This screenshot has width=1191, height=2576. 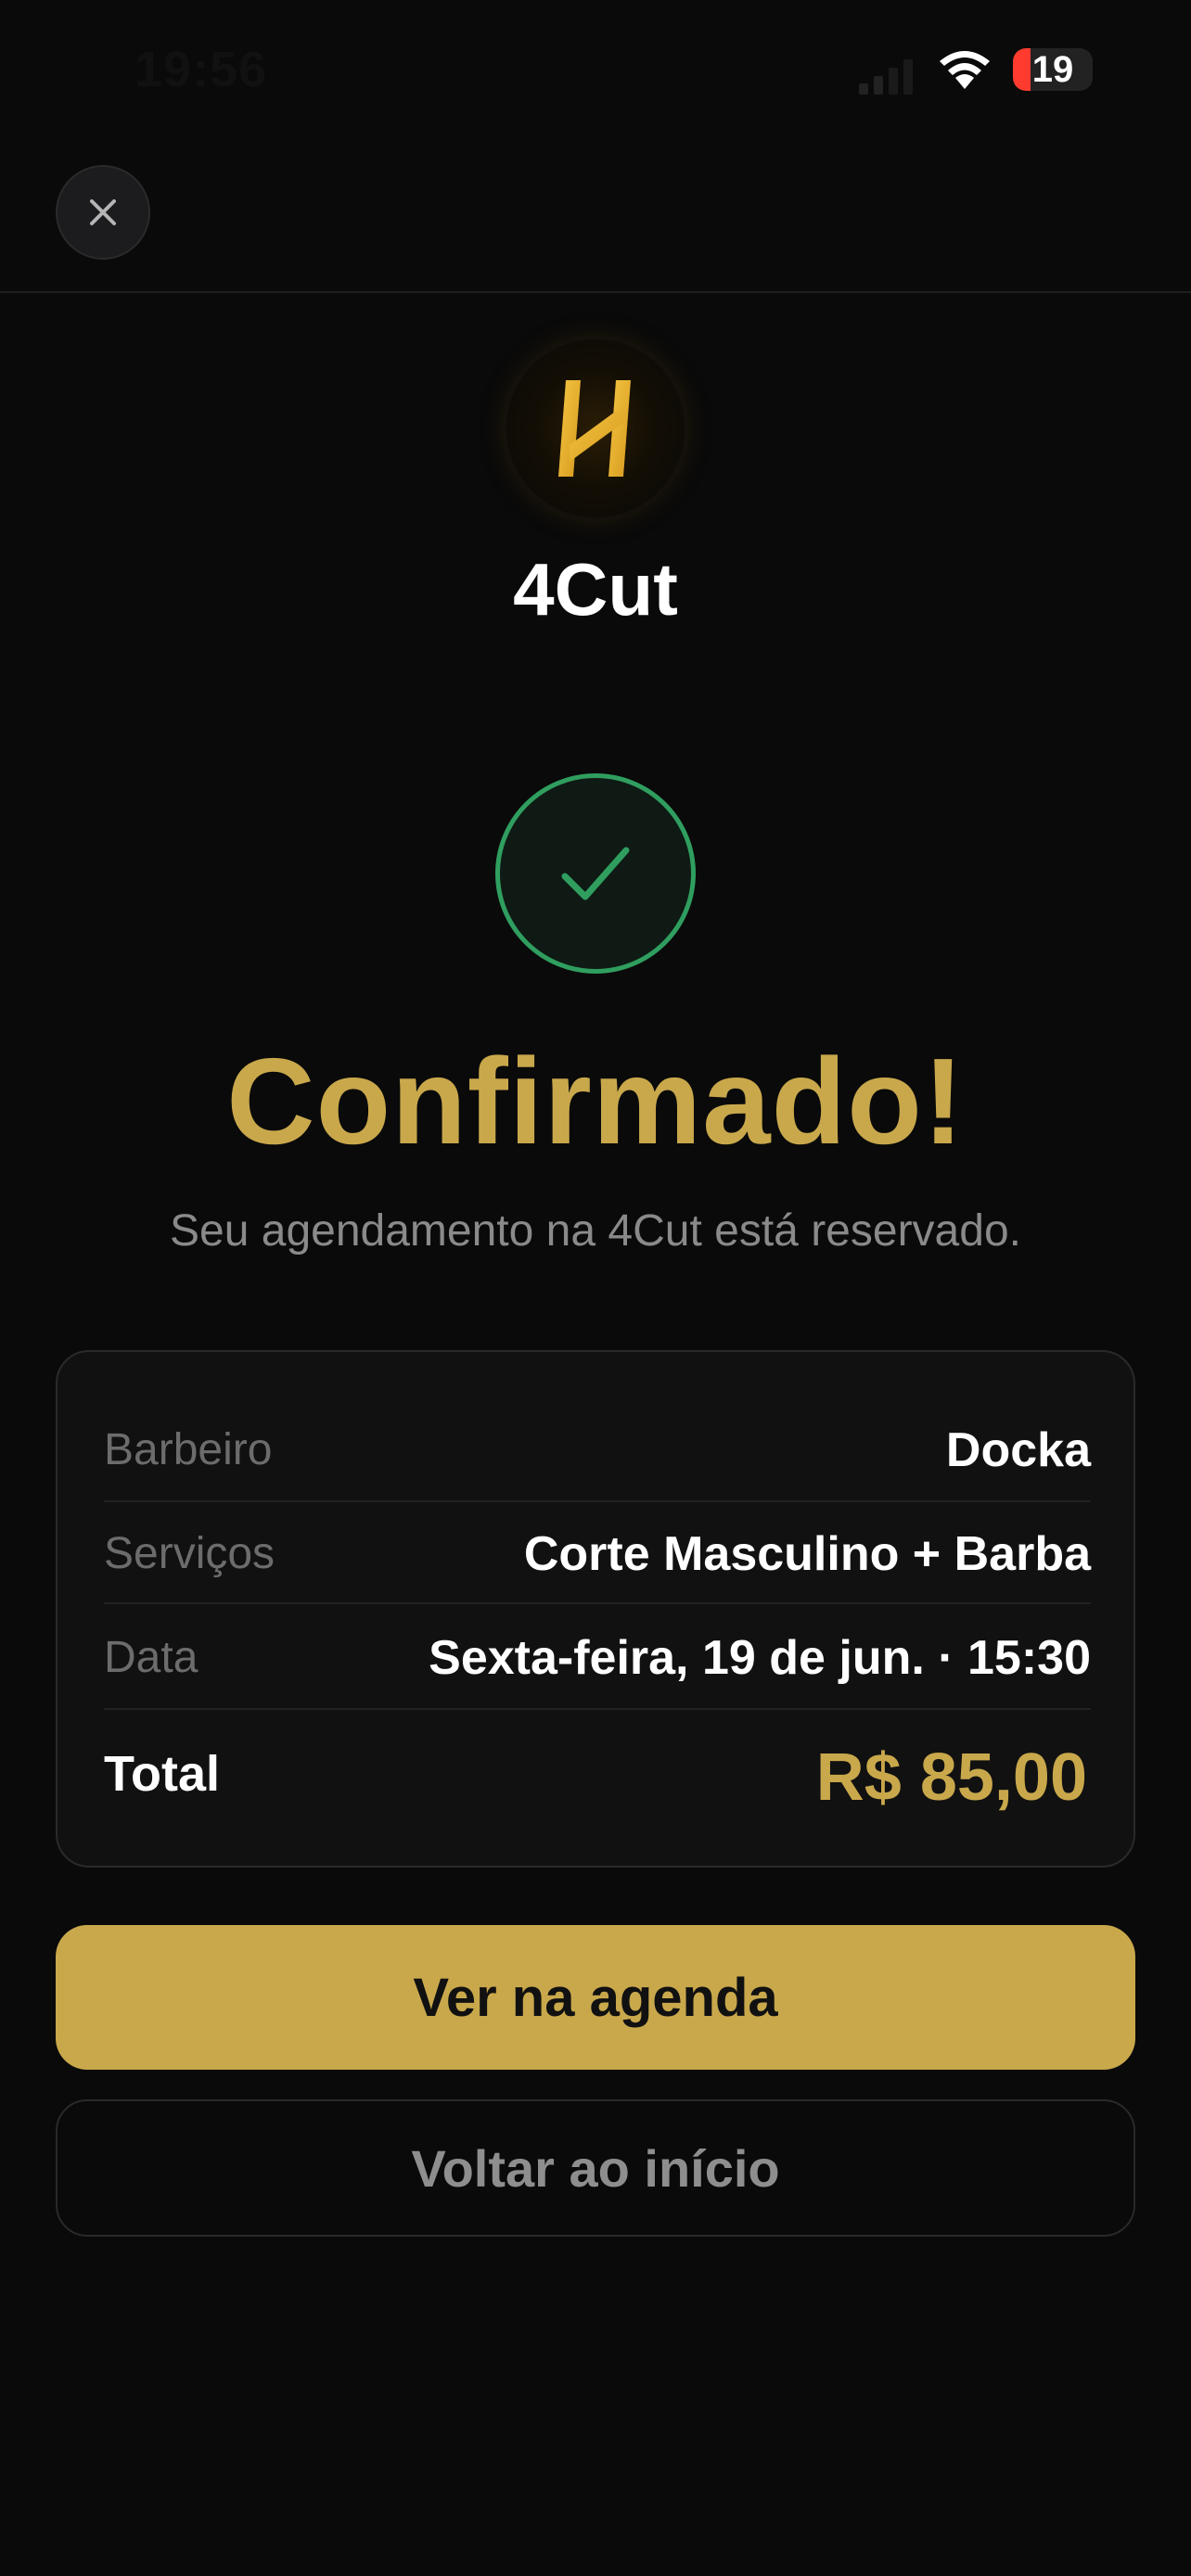 What do you see at coordinates (595, 589) in the screenshot?
I see `brand-name: 4Cut` at bounding box center [595, 589].